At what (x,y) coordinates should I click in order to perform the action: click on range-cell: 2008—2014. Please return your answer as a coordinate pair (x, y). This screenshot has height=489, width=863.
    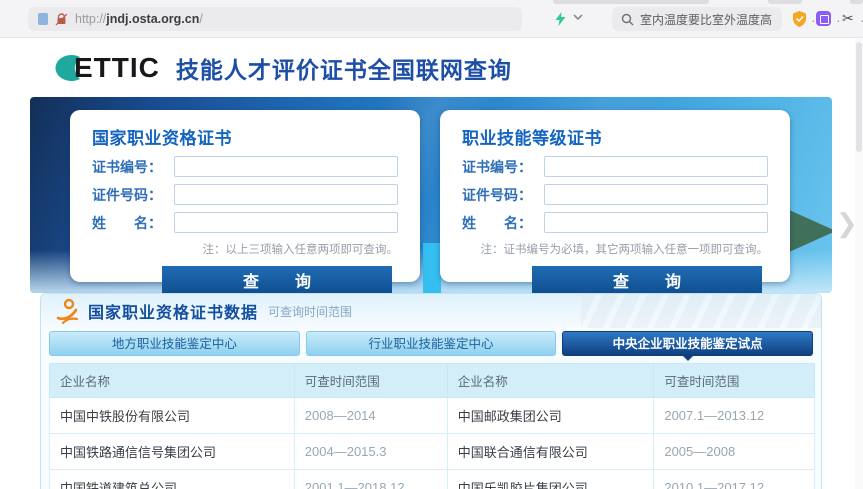
    Looking at the image, I should click on (370, 415).